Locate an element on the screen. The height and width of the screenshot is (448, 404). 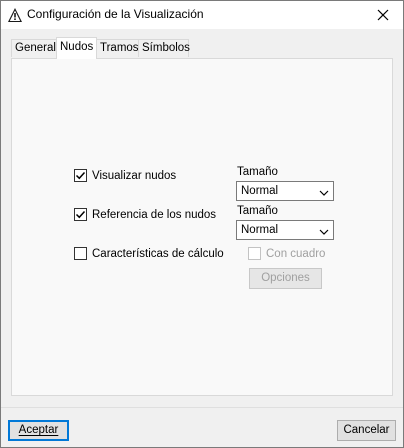
cancel-button: Cancelar is located at coordinates (366, 430).